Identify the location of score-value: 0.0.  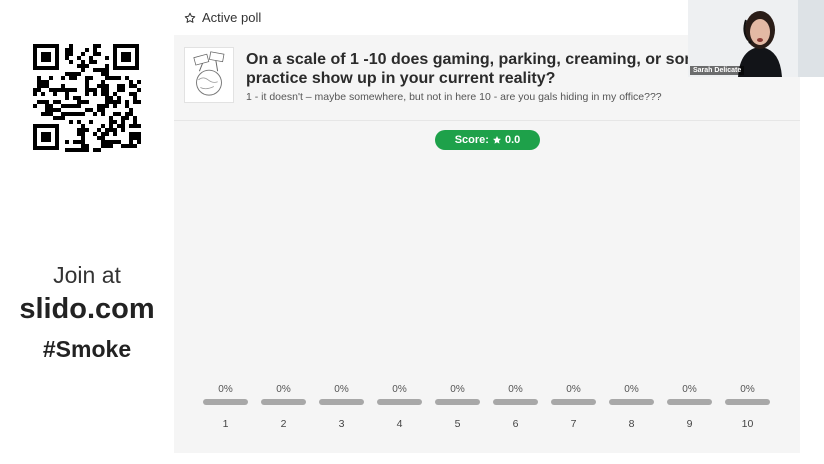
(512, 140).